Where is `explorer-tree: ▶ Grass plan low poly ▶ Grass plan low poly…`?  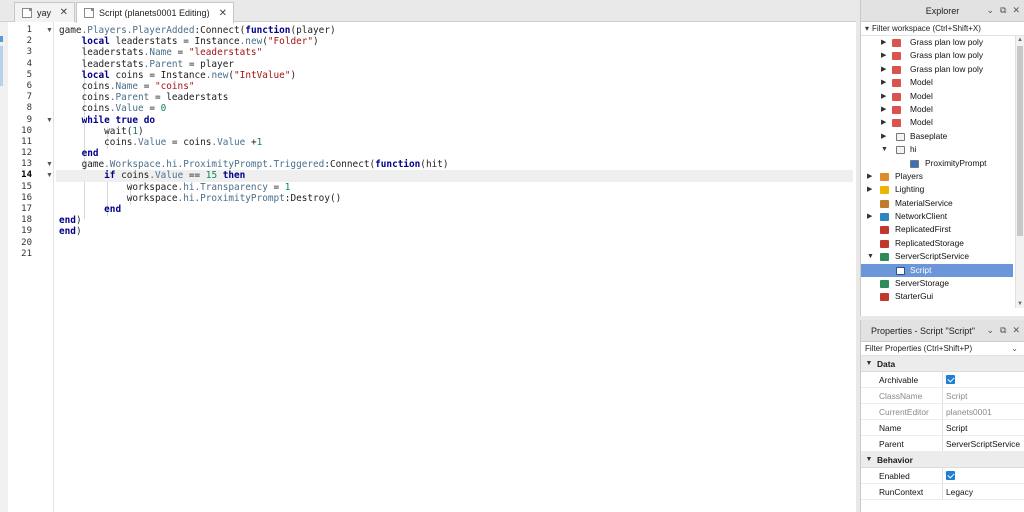 explorer-tree: ▶ Grass plan low poly ▶ Grass plan low poly… is located at coordinates (937, 172).